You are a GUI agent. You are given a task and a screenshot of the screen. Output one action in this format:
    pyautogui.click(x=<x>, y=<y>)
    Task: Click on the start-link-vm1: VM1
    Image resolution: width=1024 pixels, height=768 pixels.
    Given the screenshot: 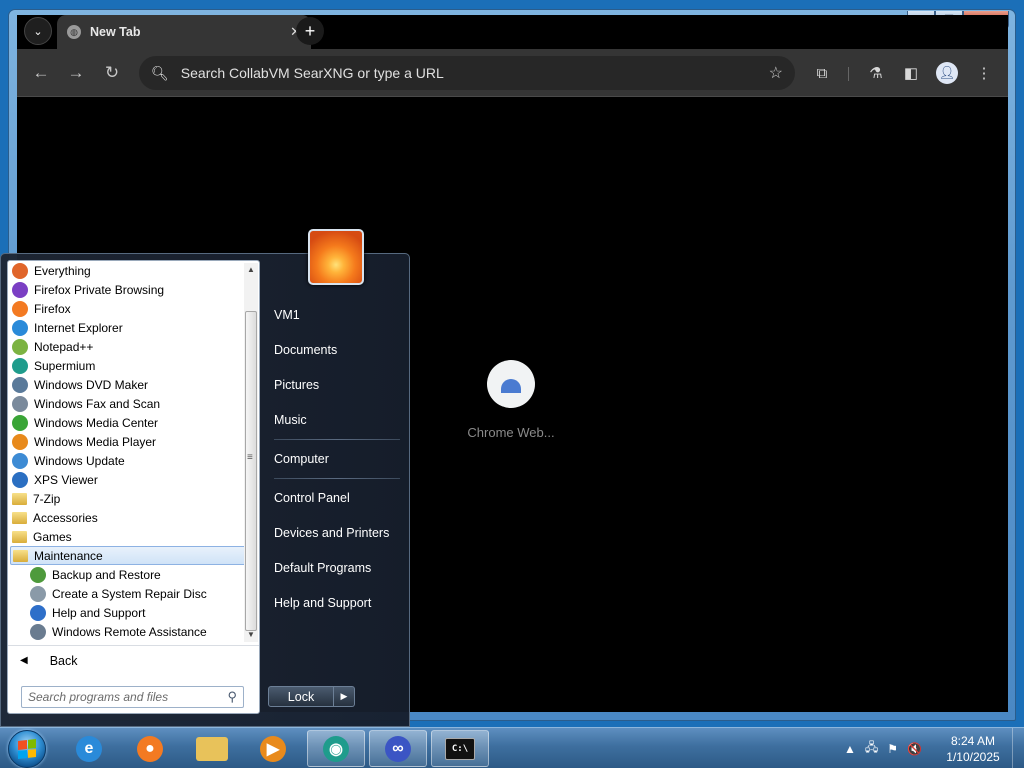 What is the action you would take?
    pyautogui.click(x=338, y=314)
    